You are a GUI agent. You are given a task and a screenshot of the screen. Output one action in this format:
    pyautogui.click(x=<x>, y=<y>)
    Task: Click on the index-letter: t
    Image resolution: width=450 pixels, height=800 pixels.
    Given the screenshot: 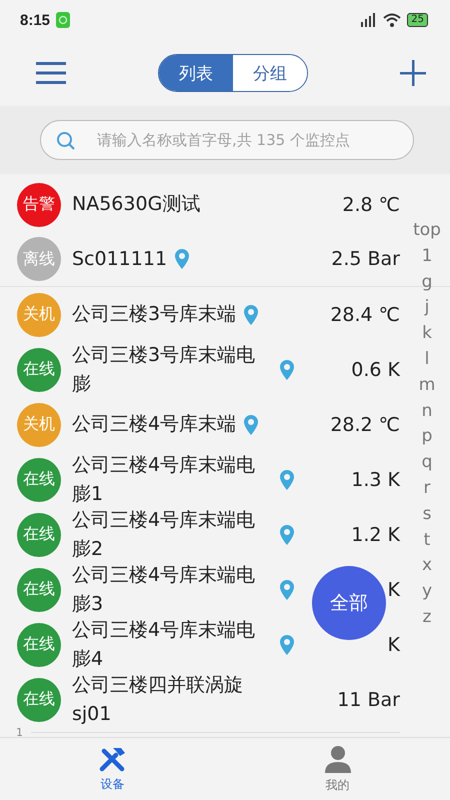 What is the action you would take?
    pyautogui.click(x=427, y=541)
    